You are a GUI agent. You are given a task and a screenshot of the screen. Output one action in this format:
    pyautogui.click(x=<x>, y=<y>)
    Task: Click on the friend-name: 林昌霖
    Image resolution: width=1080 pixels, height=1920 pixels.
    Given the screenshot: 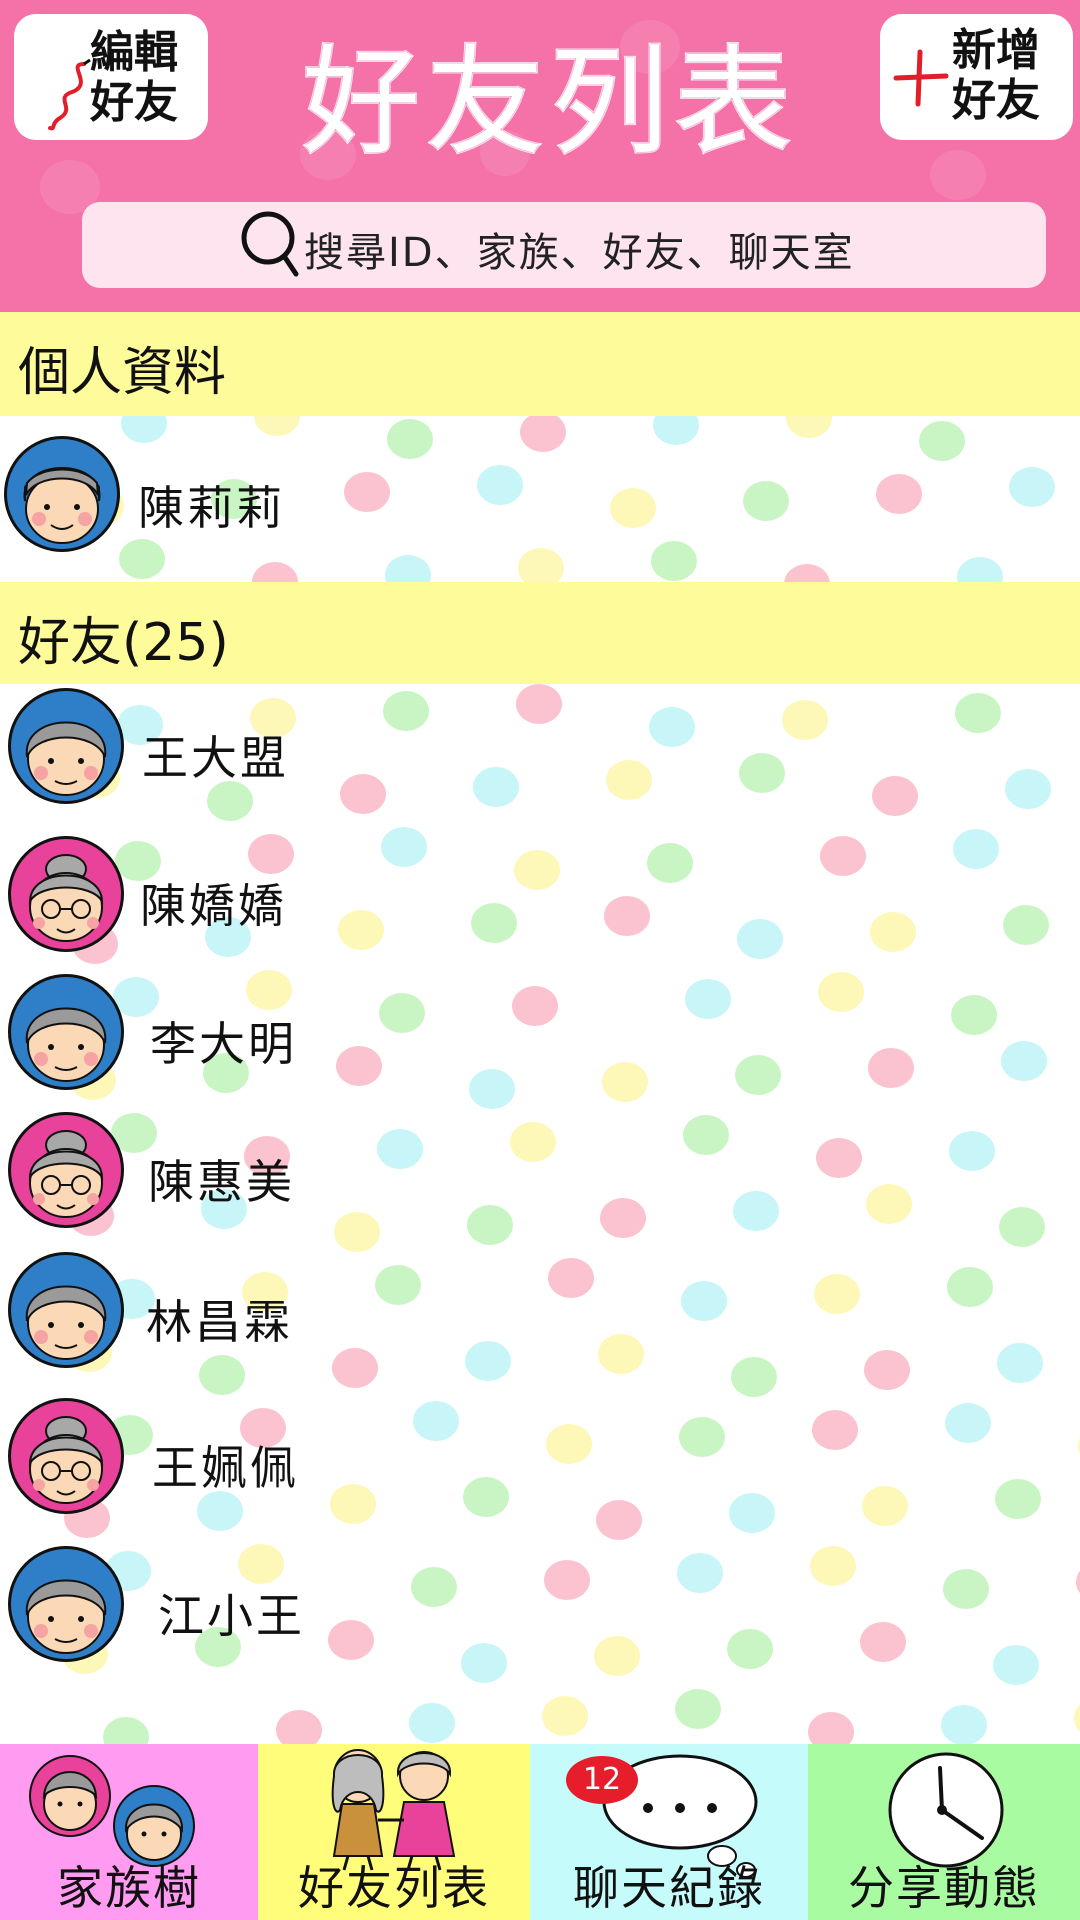 What is the action you would take?
    pyautogui.click(x=219, y=1322)
    